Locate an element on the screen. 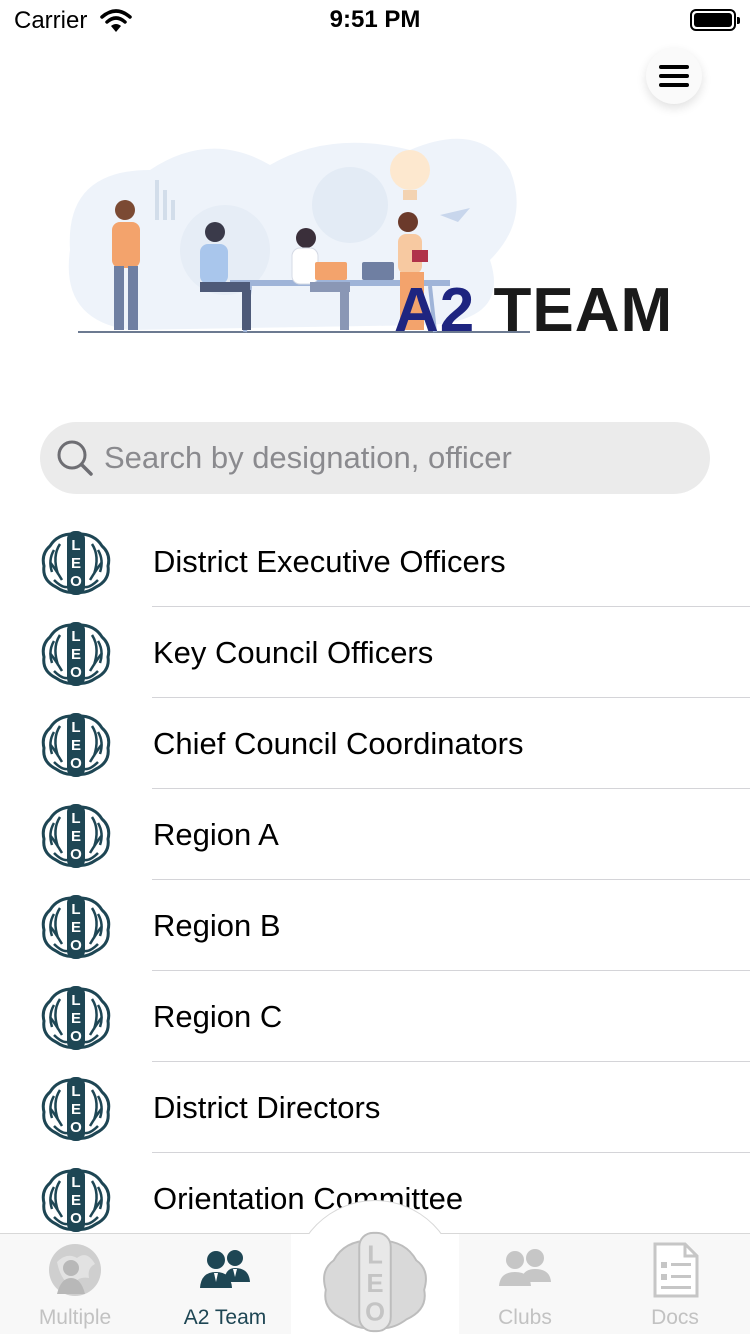 Image resolution: width=750 pixels, height=1334 pixels. list-item: L E O Region B is located at coordinates (375, 925).